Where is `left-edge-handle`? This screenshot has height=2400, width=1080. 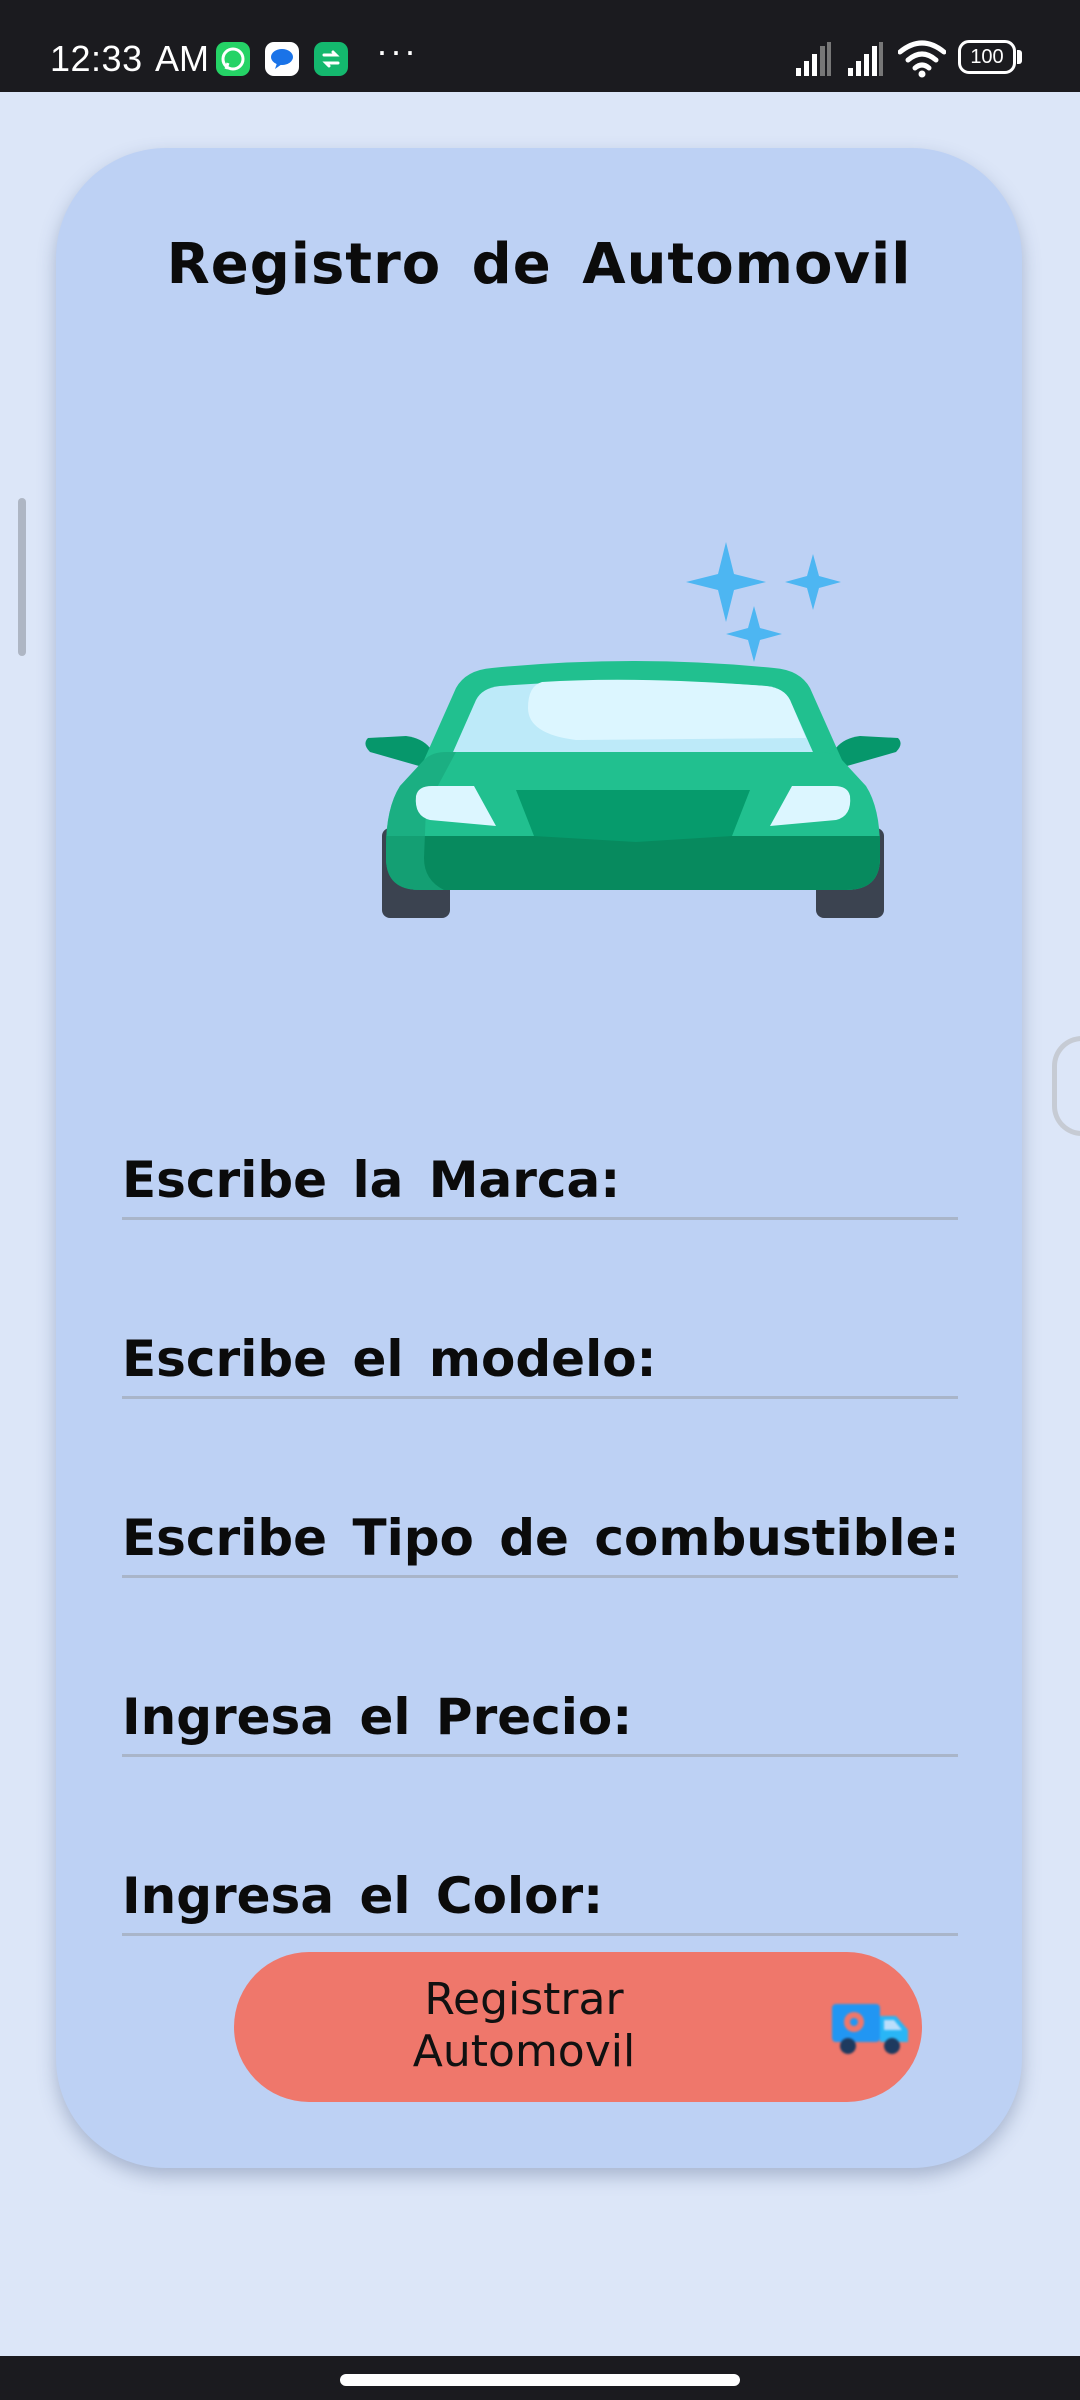 left-edge-handle is located at coordinates (22, 577).